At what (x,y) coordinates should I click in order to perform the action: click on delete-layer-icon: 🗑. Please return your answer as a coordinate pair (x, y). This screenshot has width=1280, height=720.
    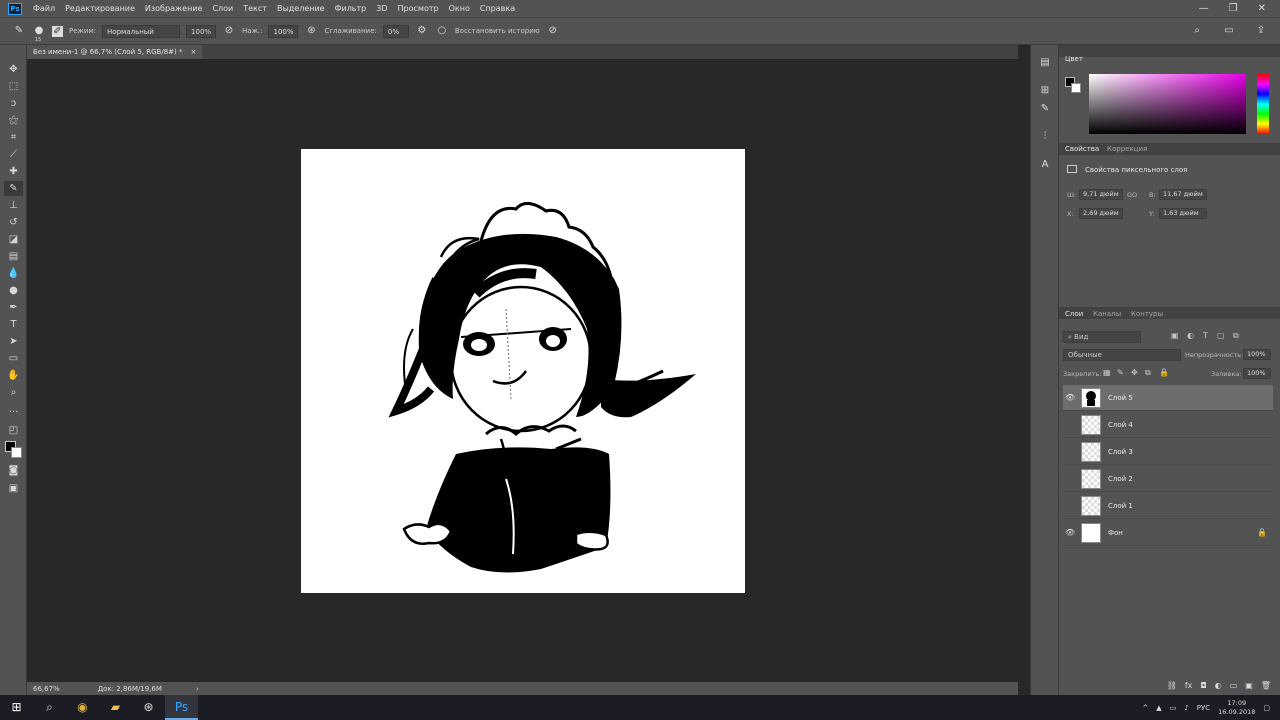
    Looking at the image, I should click on (1266, 685).